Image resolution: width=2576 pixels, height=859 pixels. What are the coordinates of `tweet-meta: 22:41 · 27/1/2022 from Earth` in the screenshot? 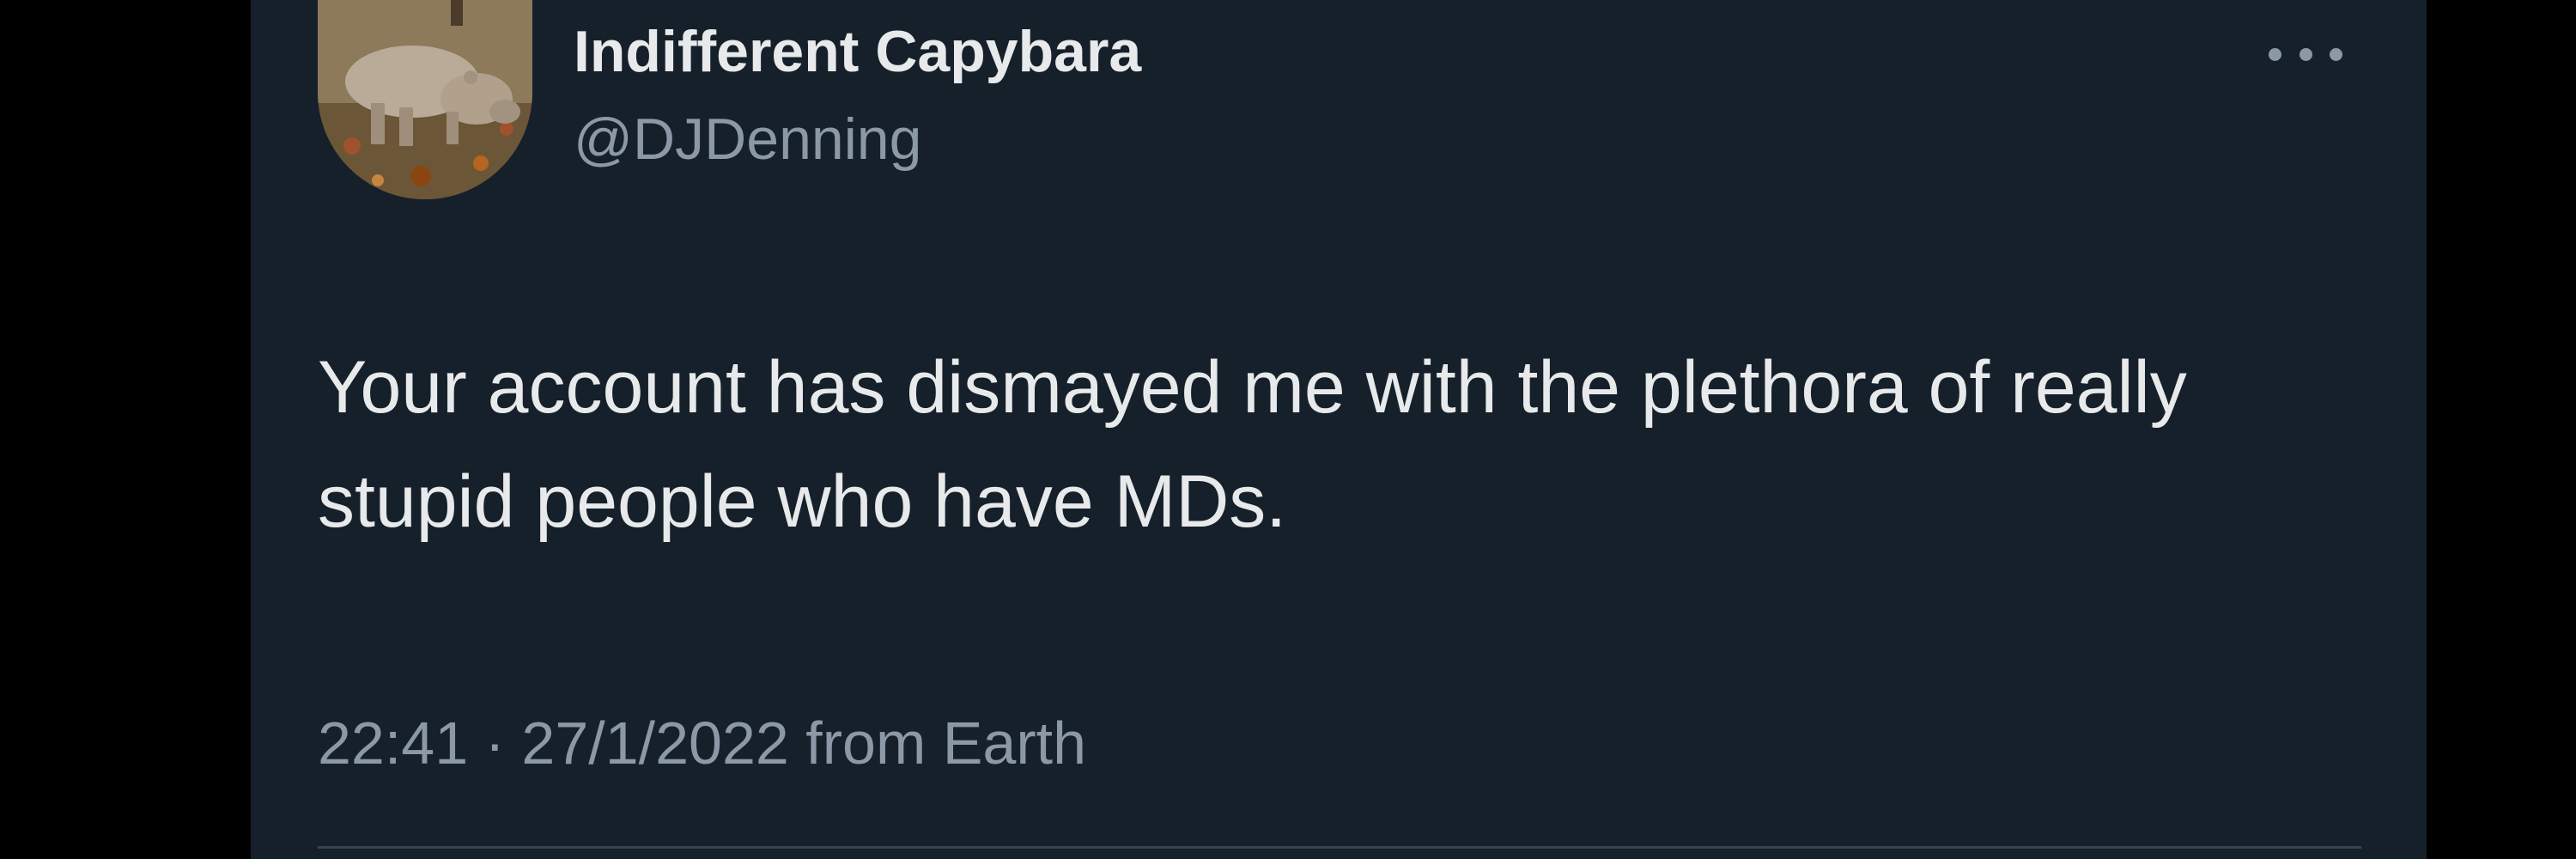 It's located at (702, 743).